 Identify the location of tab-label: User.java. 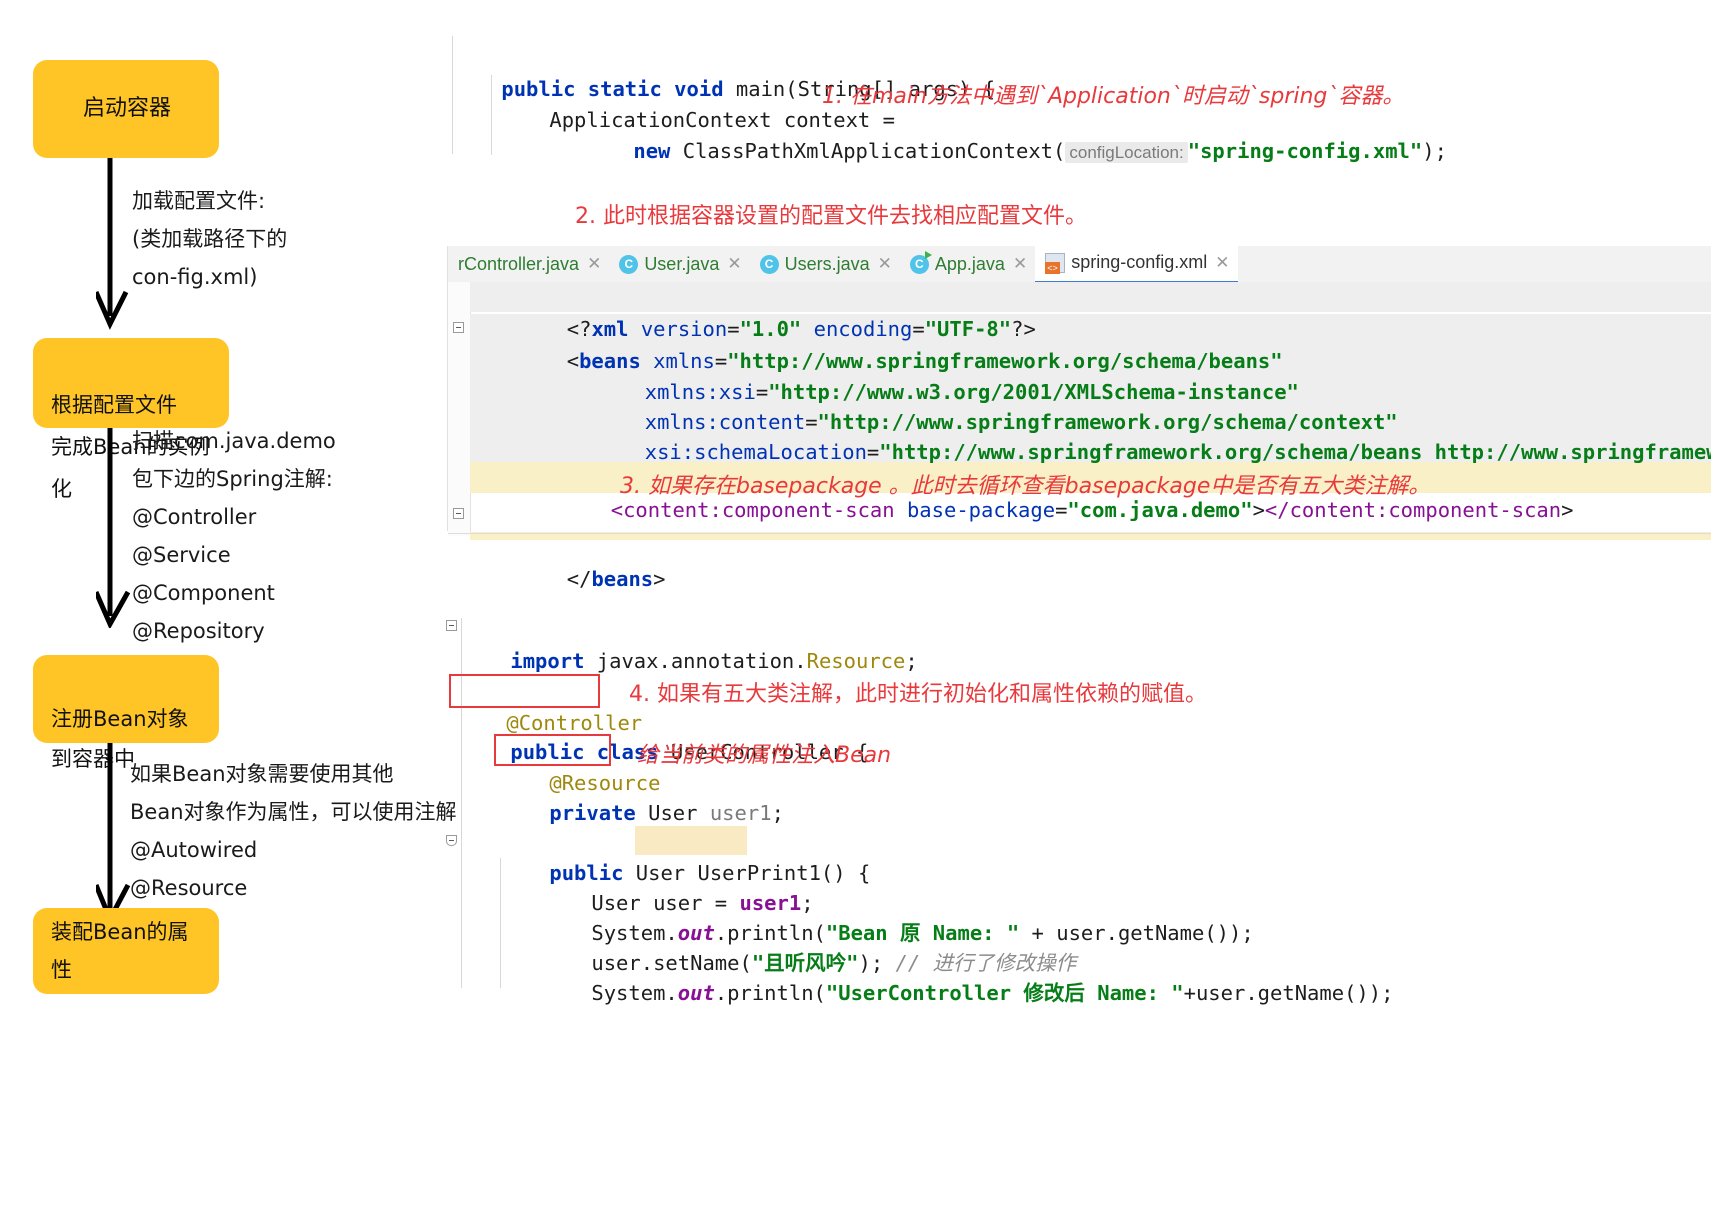
(682, 263).